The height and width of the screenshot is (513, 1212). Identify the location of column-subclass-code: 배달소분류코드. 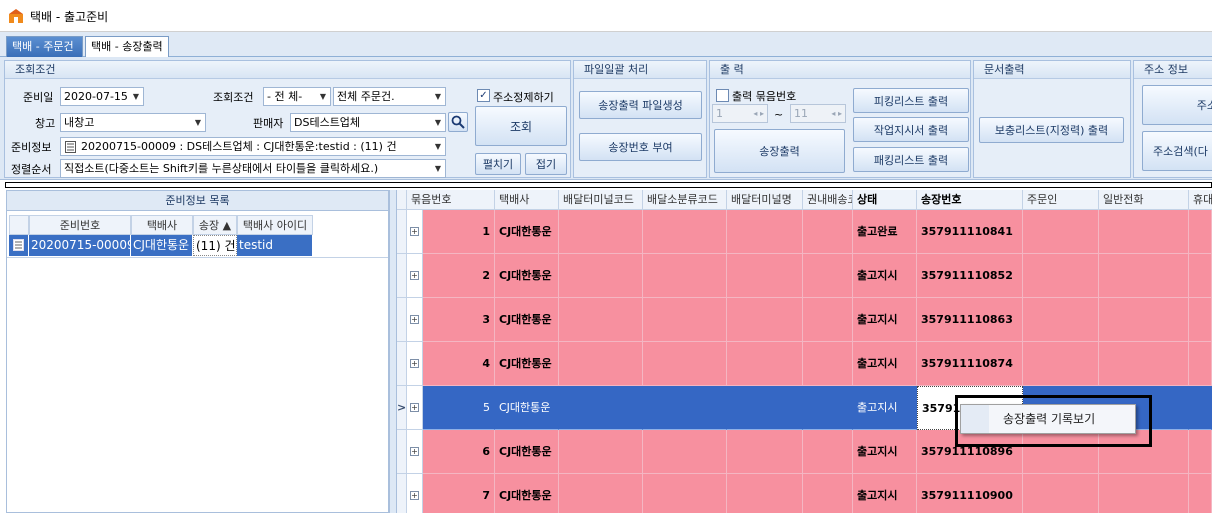
(685, 200).